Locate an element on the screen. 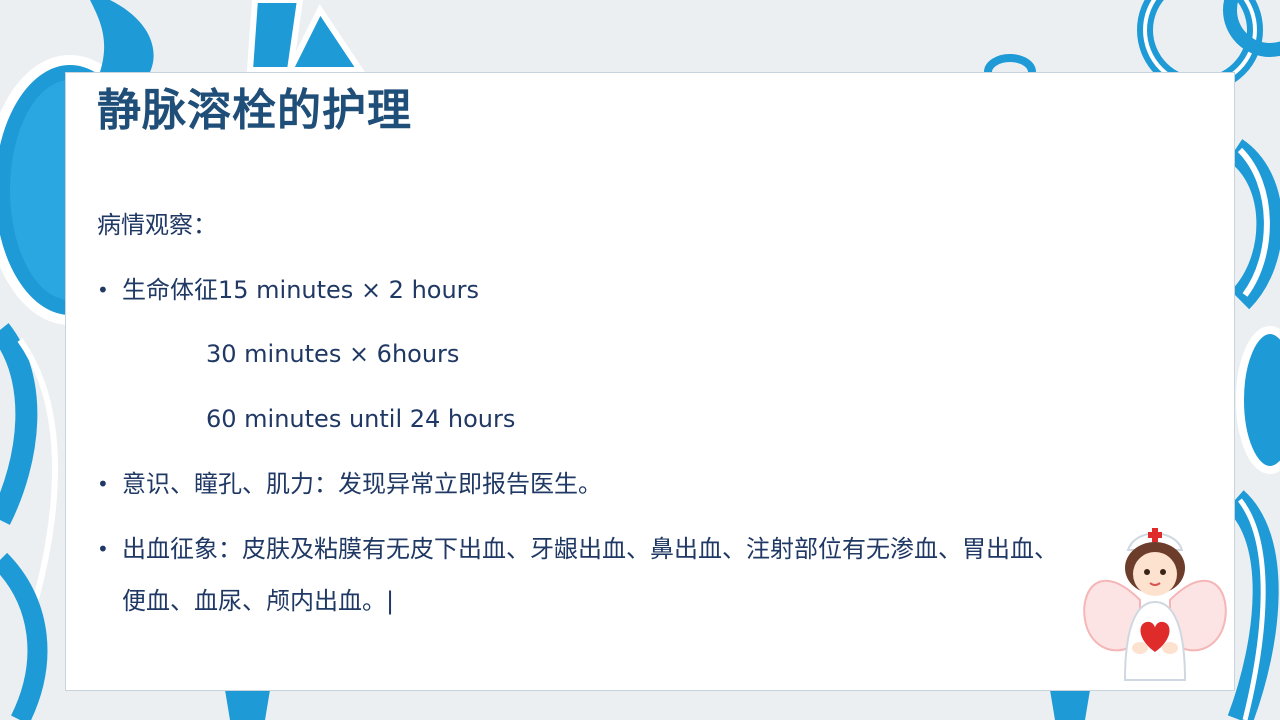  bullet-vital-signs: 生命体征15 minutes × 2 hours is located at coordinates (301, 290).